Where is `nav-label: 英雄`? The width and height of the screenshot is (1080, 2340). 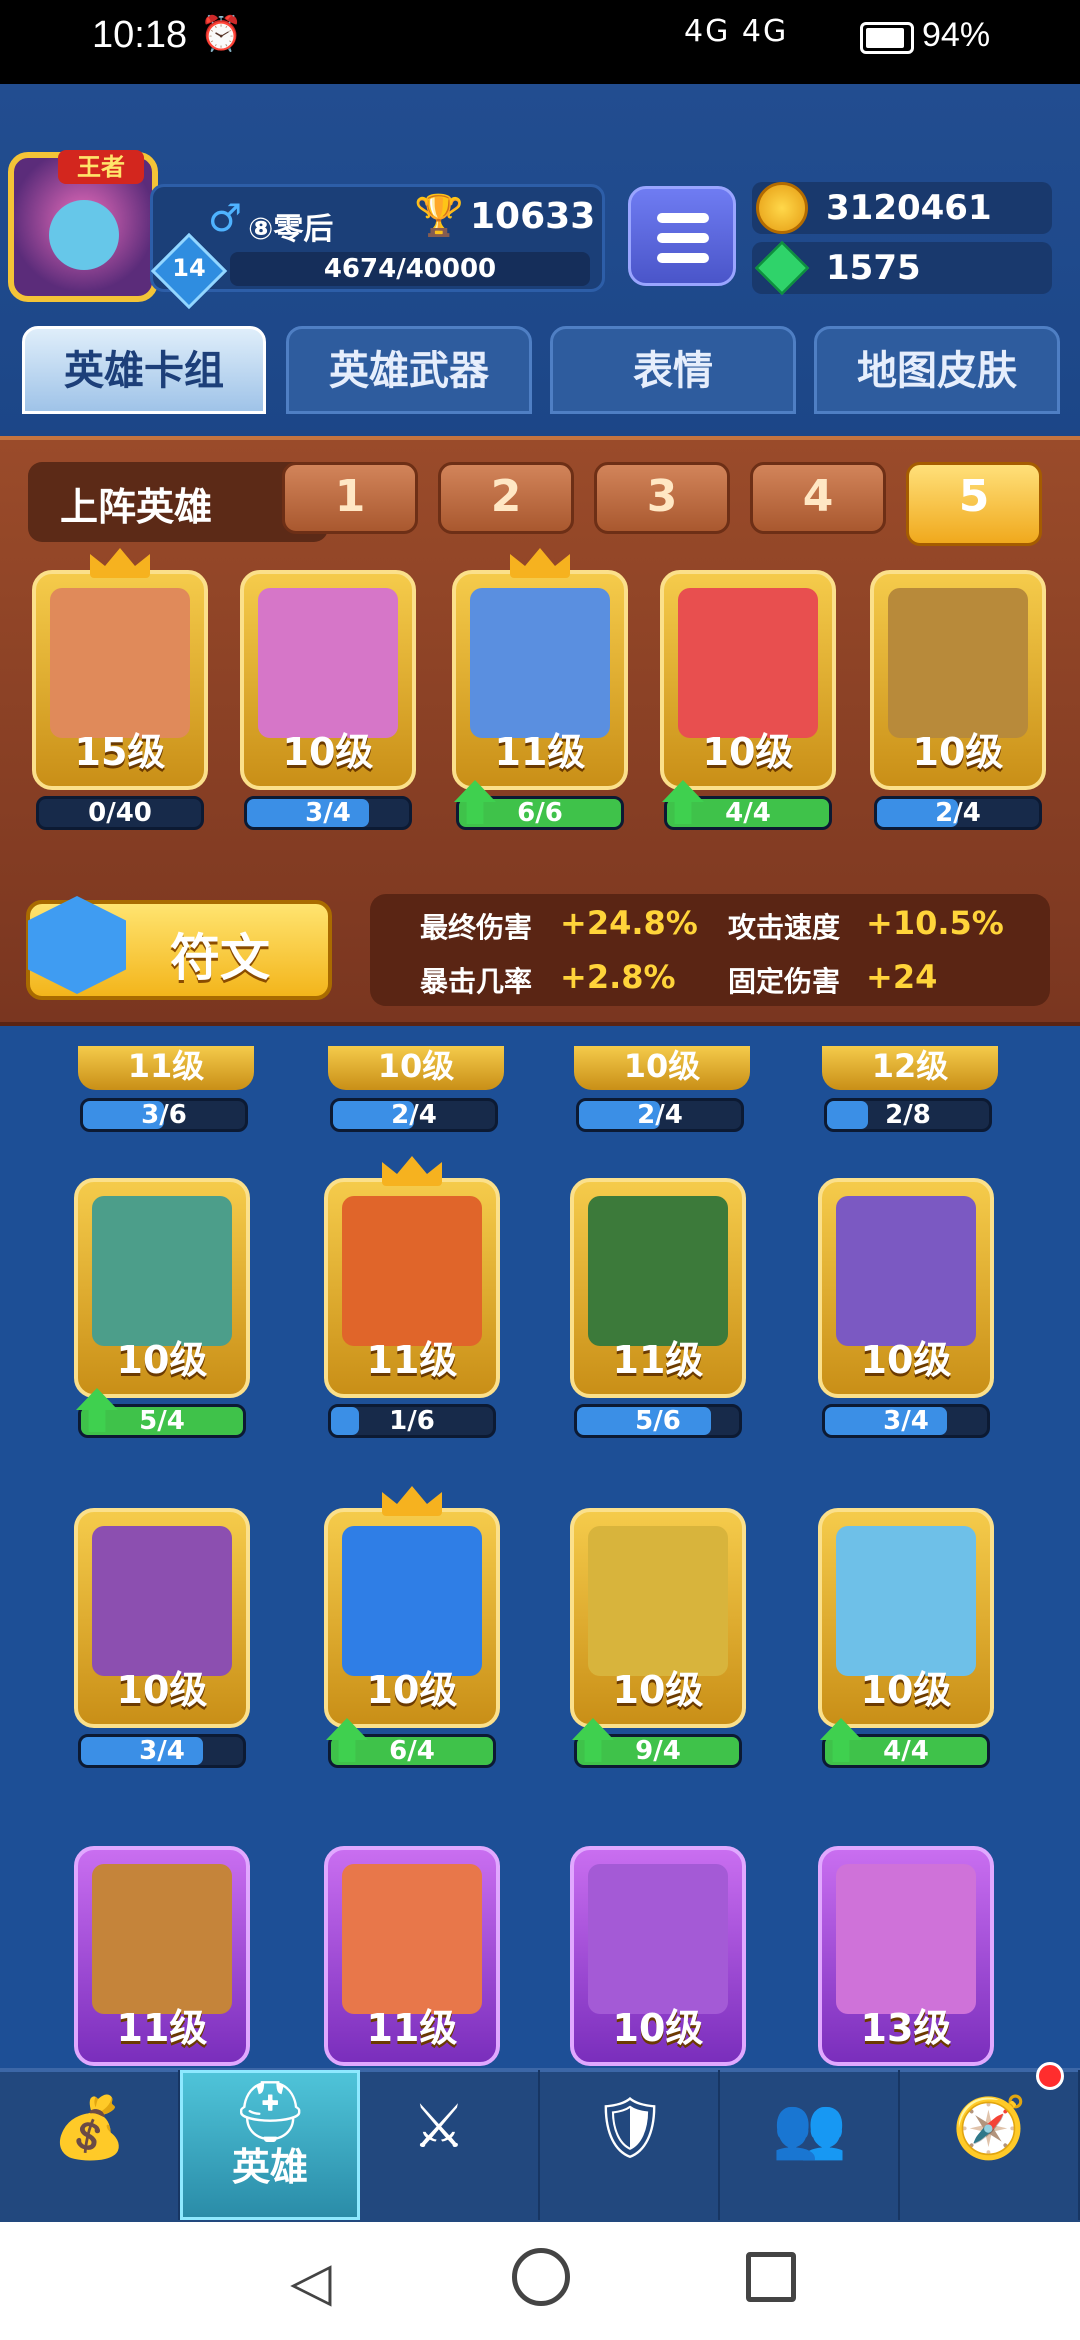
nav-label: 英雄 is located at coordinates (269, 2167).